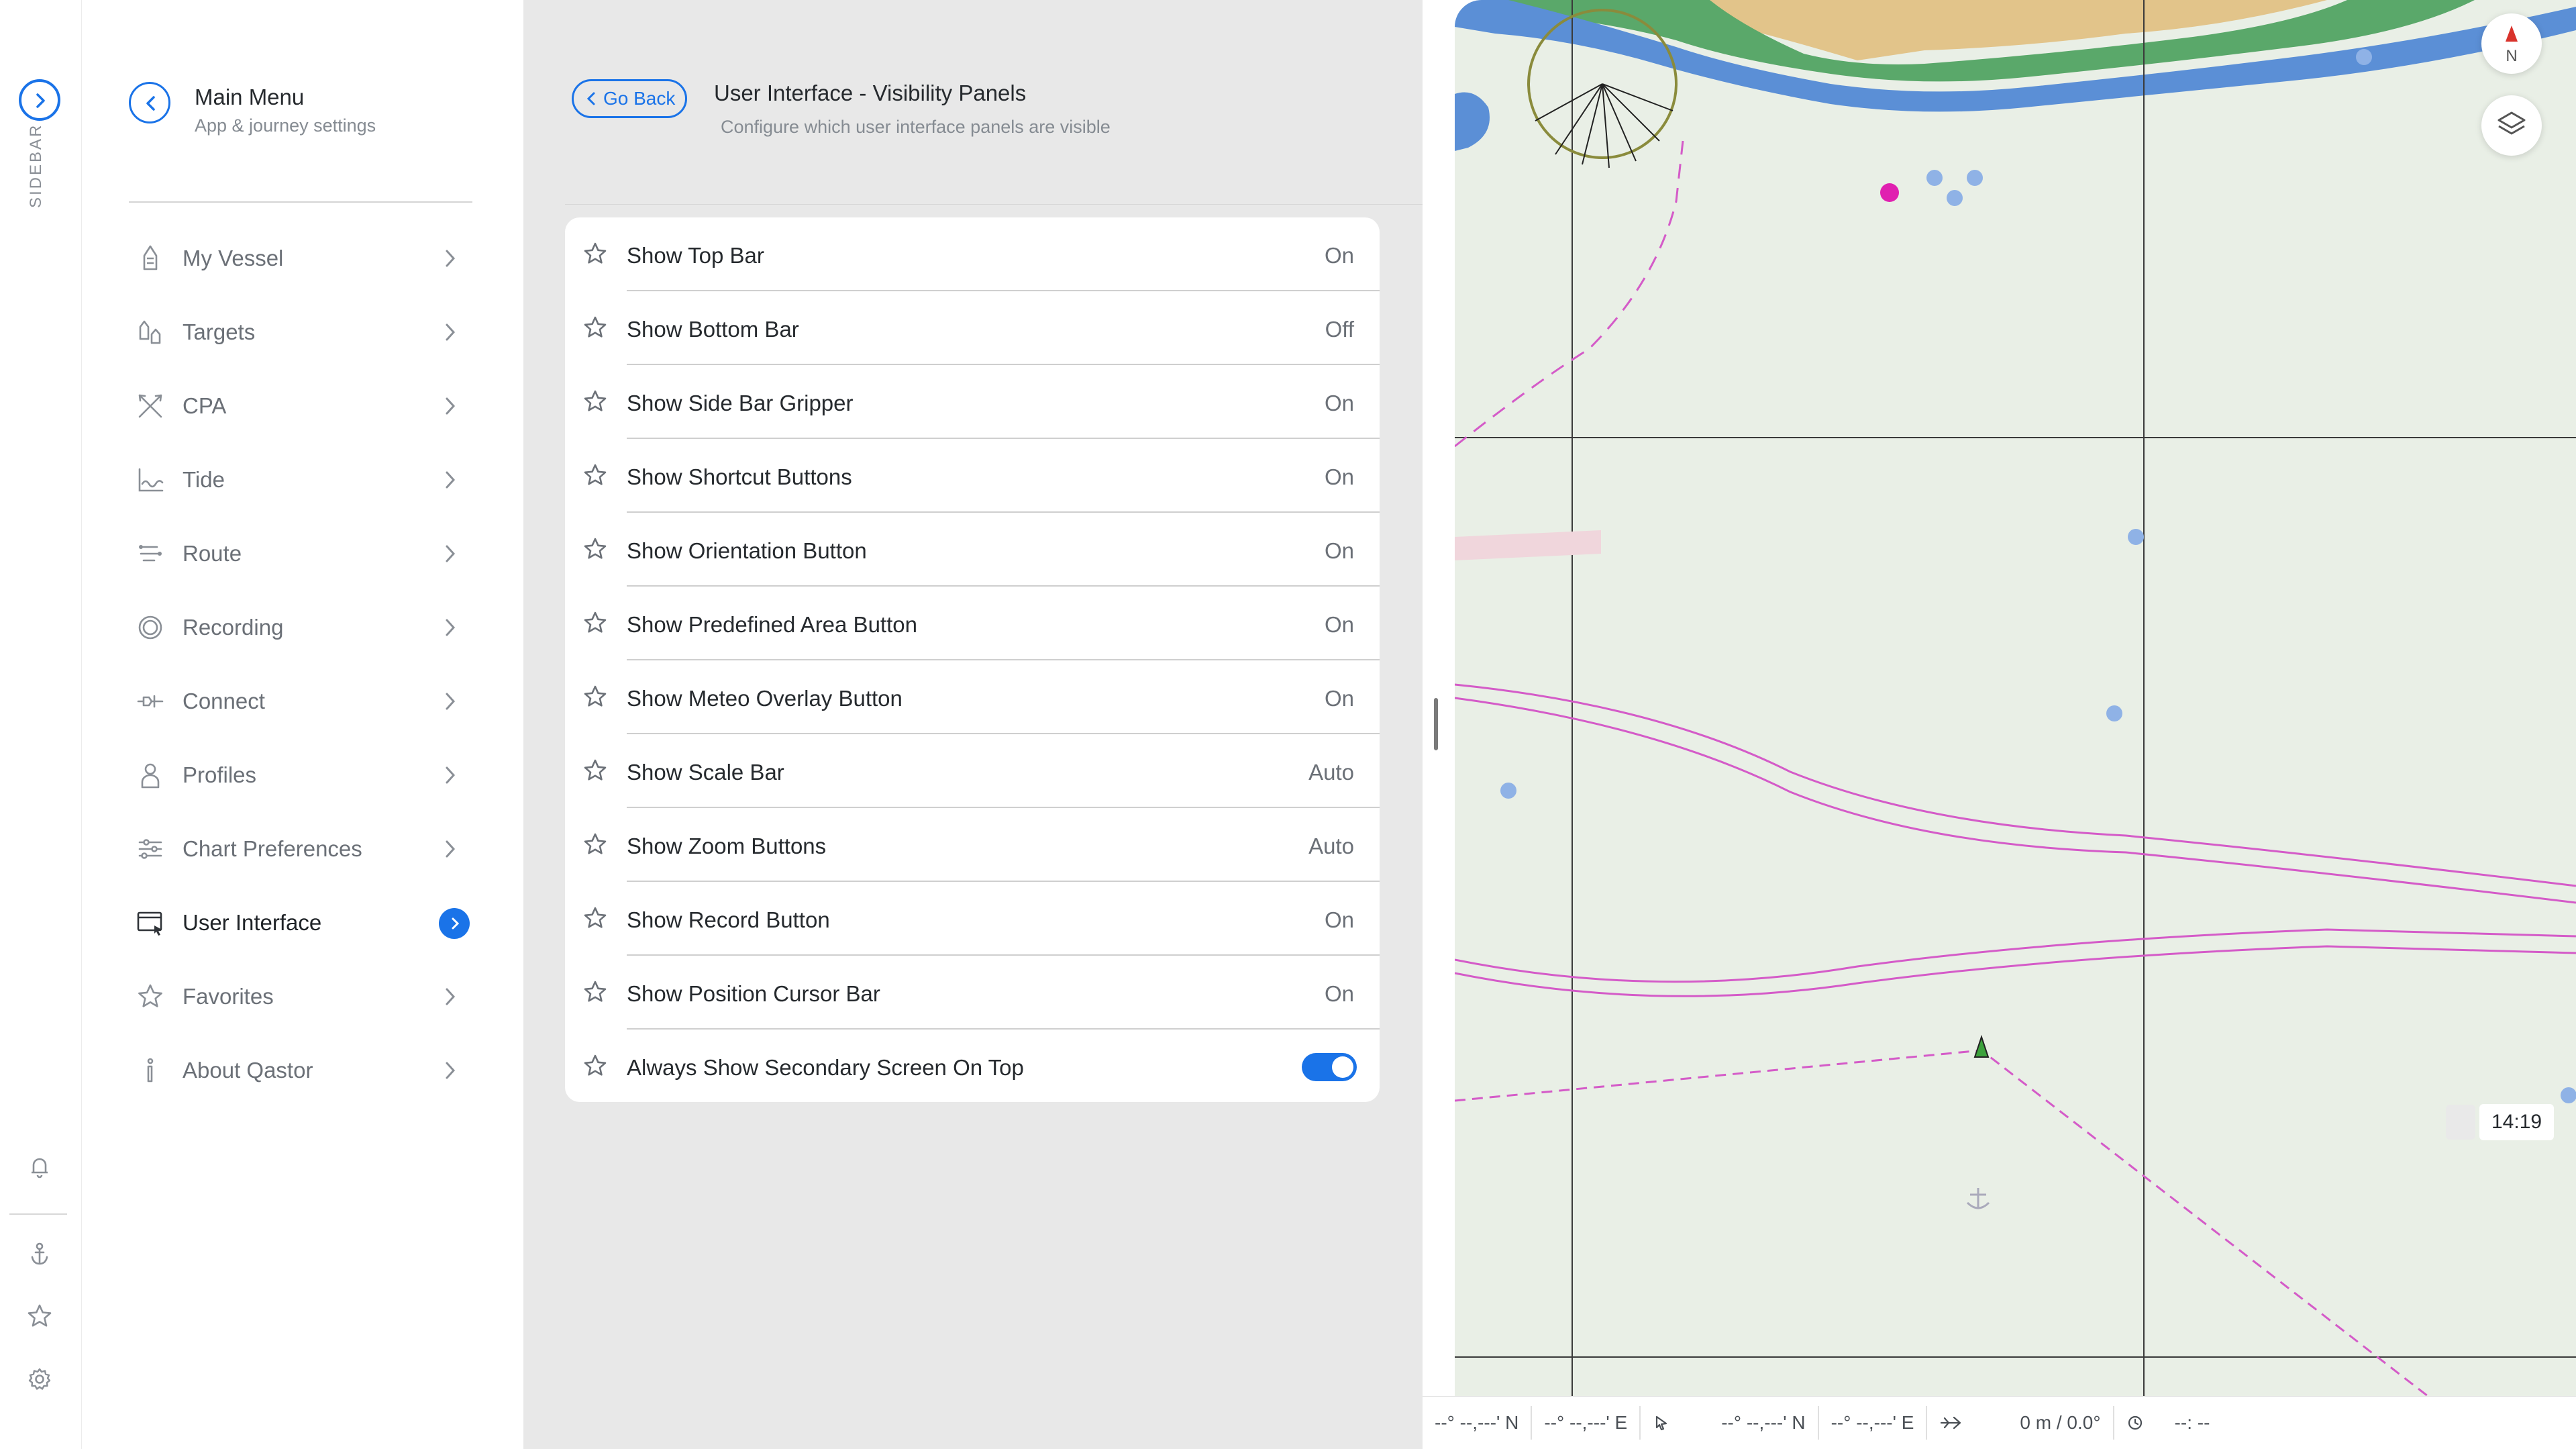  I want to click on menu-item-my-vessel: My Vessel, so click(302, 258).